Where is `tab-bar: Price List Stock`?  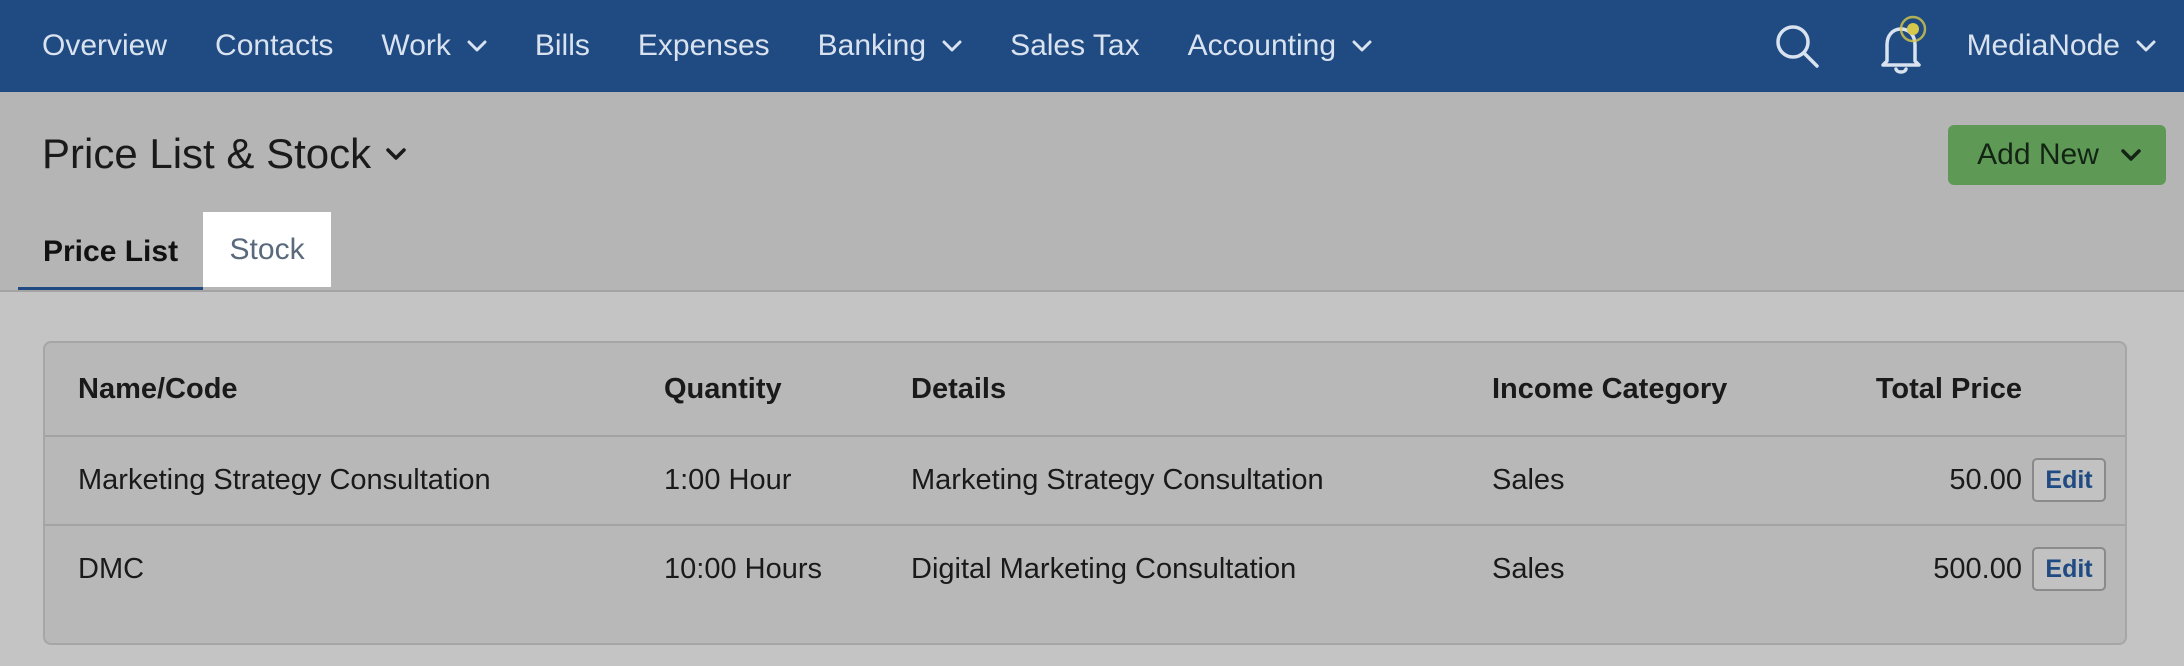
tab-bar: Price List Stock is located at coordinates (175, 252).